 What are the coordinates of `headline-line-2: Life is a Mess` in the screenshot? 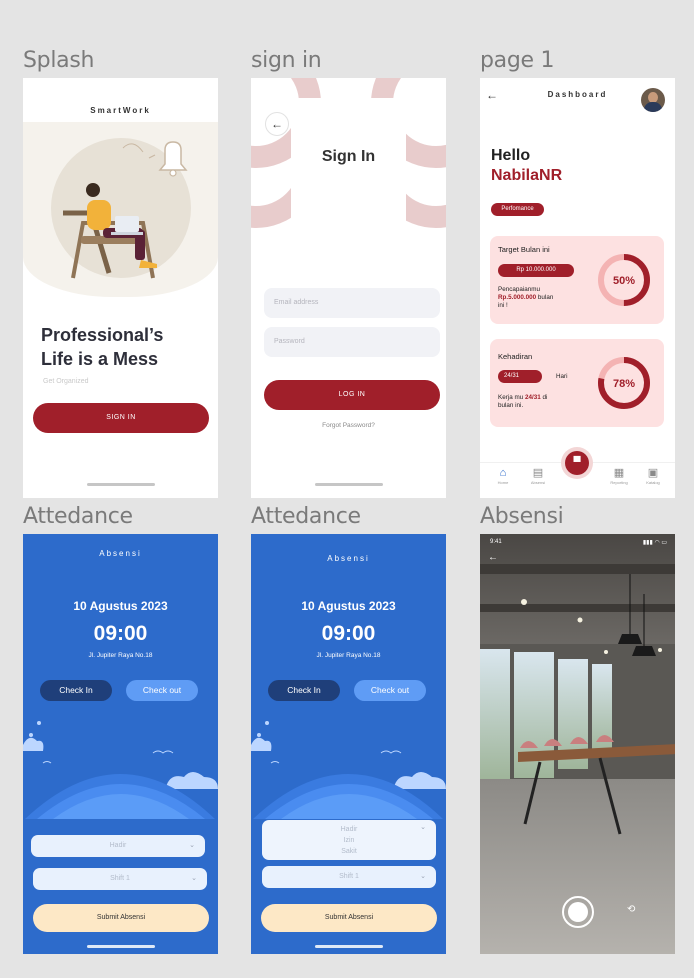 It's located at (100, 359).